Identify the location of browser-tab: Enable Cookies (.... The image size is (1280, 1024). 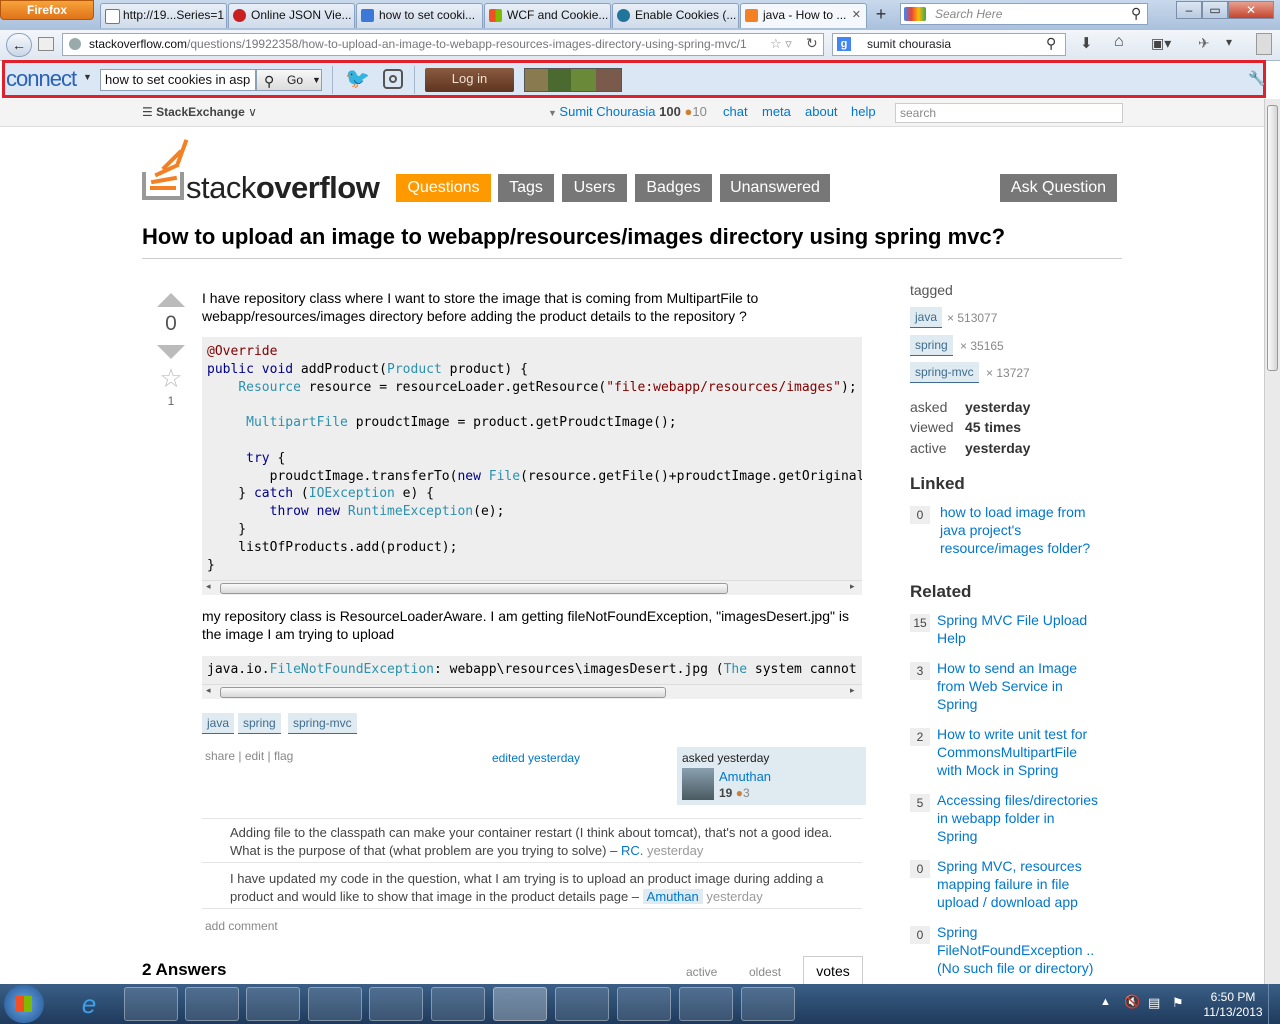
(675, 15).